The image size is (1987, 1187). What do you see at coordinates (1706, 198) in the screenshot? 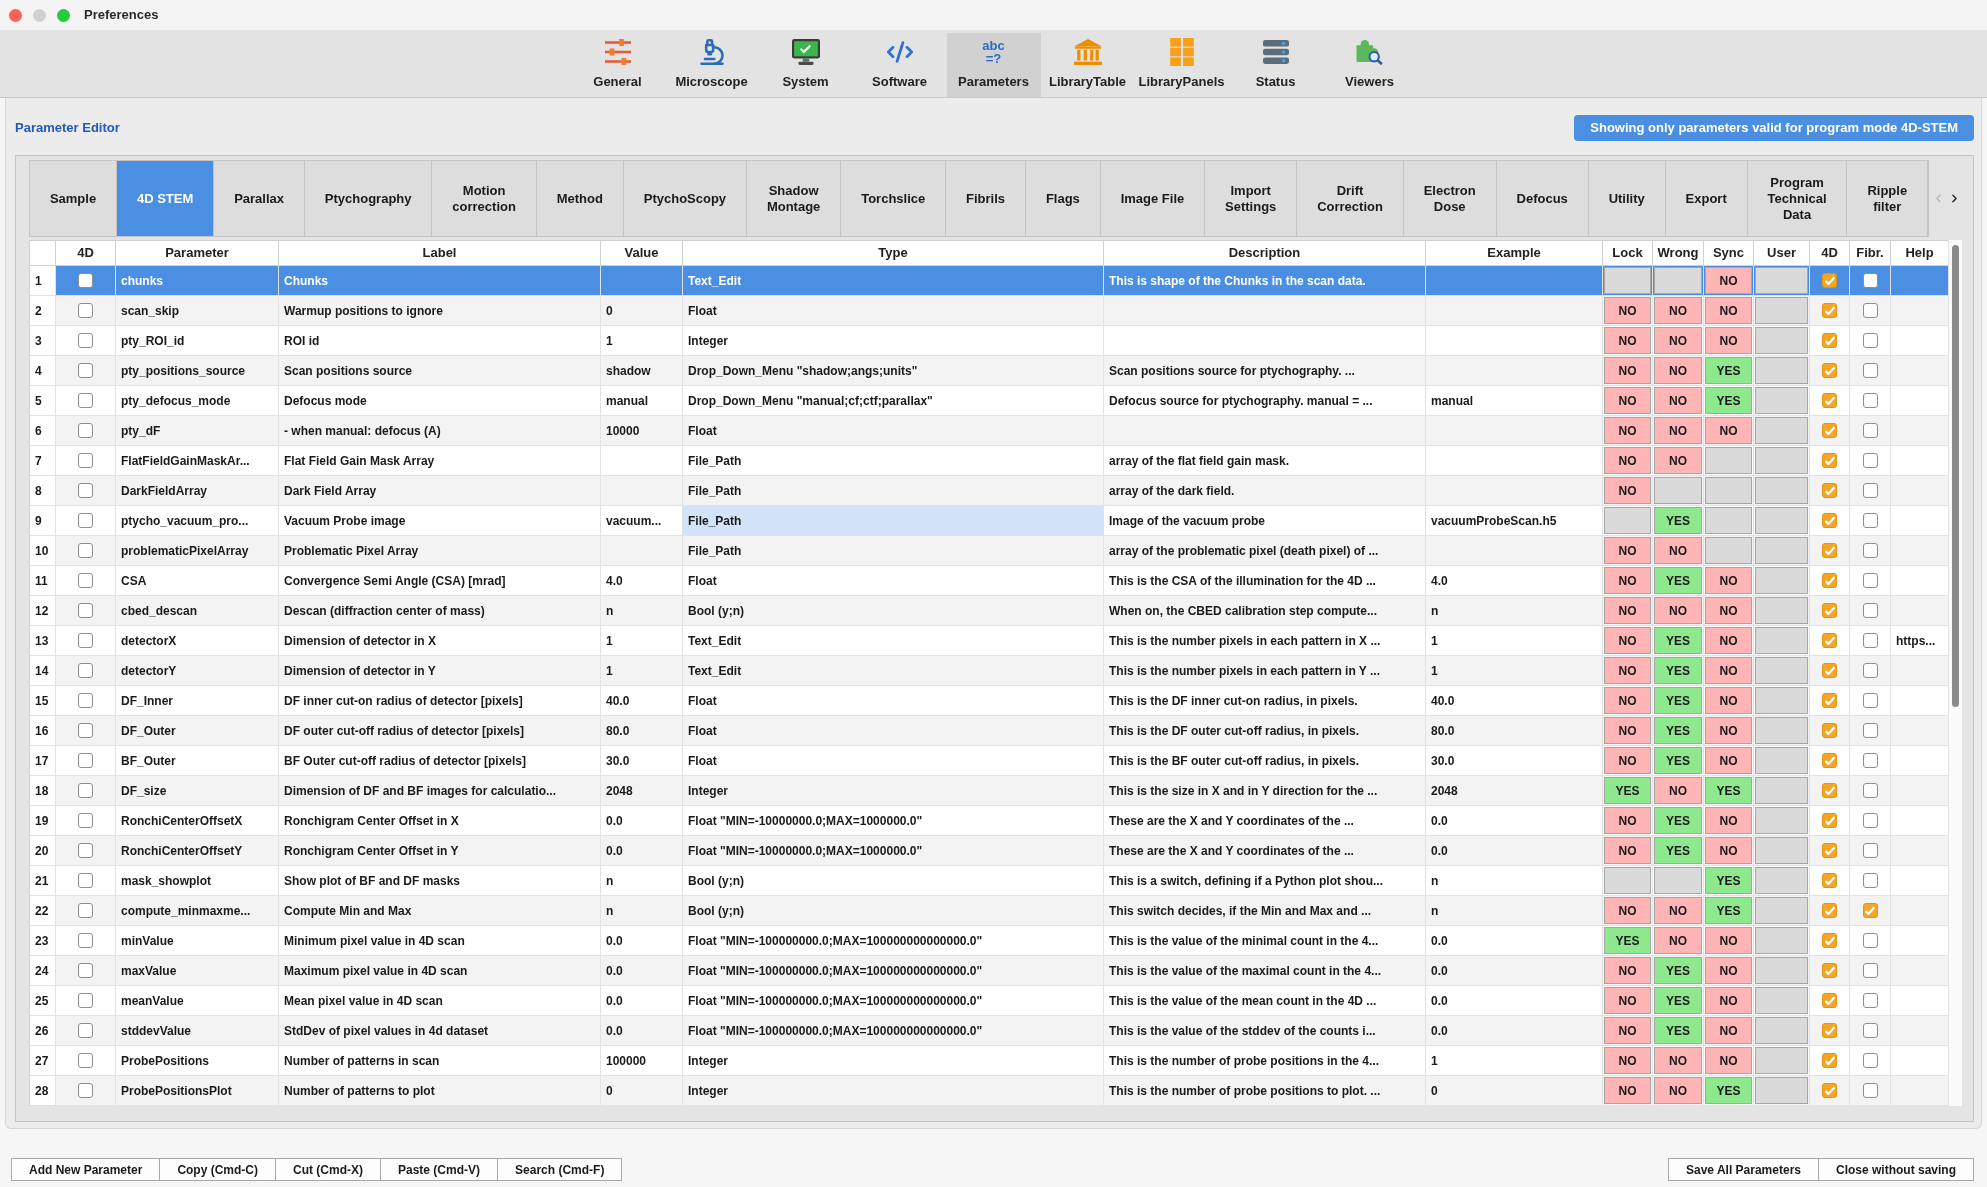
I see `tab: Export` at bounding box center [1706, 198].